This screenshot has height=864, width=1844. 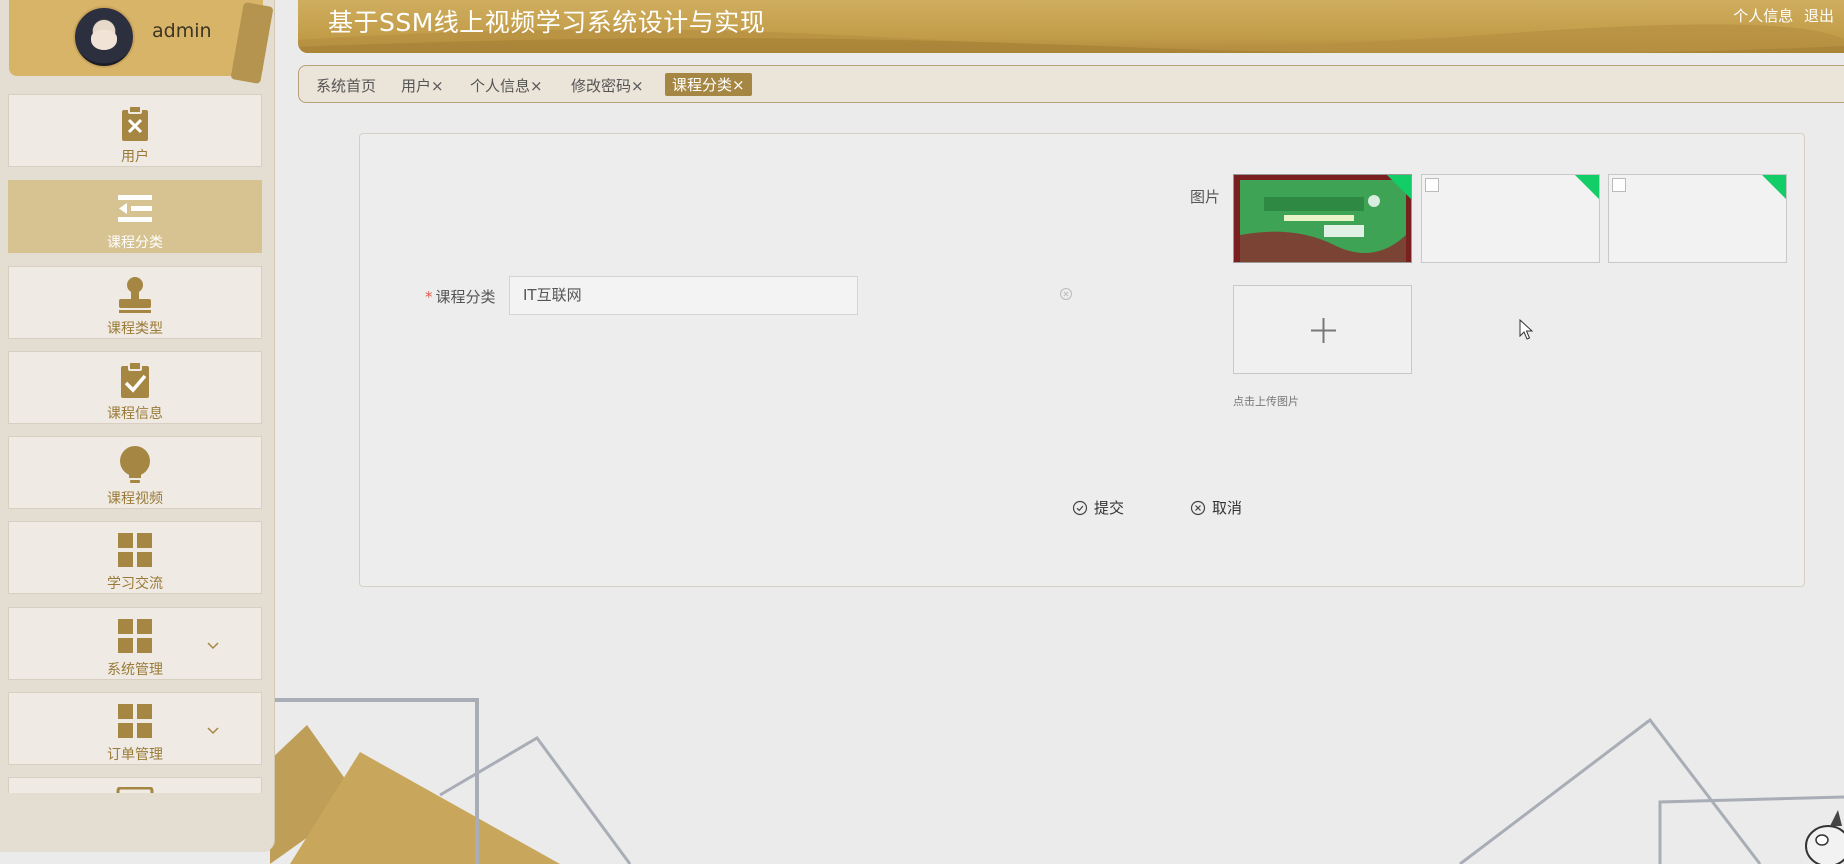 I want to click on check-circle-icon, so click(x=1080, y=507).